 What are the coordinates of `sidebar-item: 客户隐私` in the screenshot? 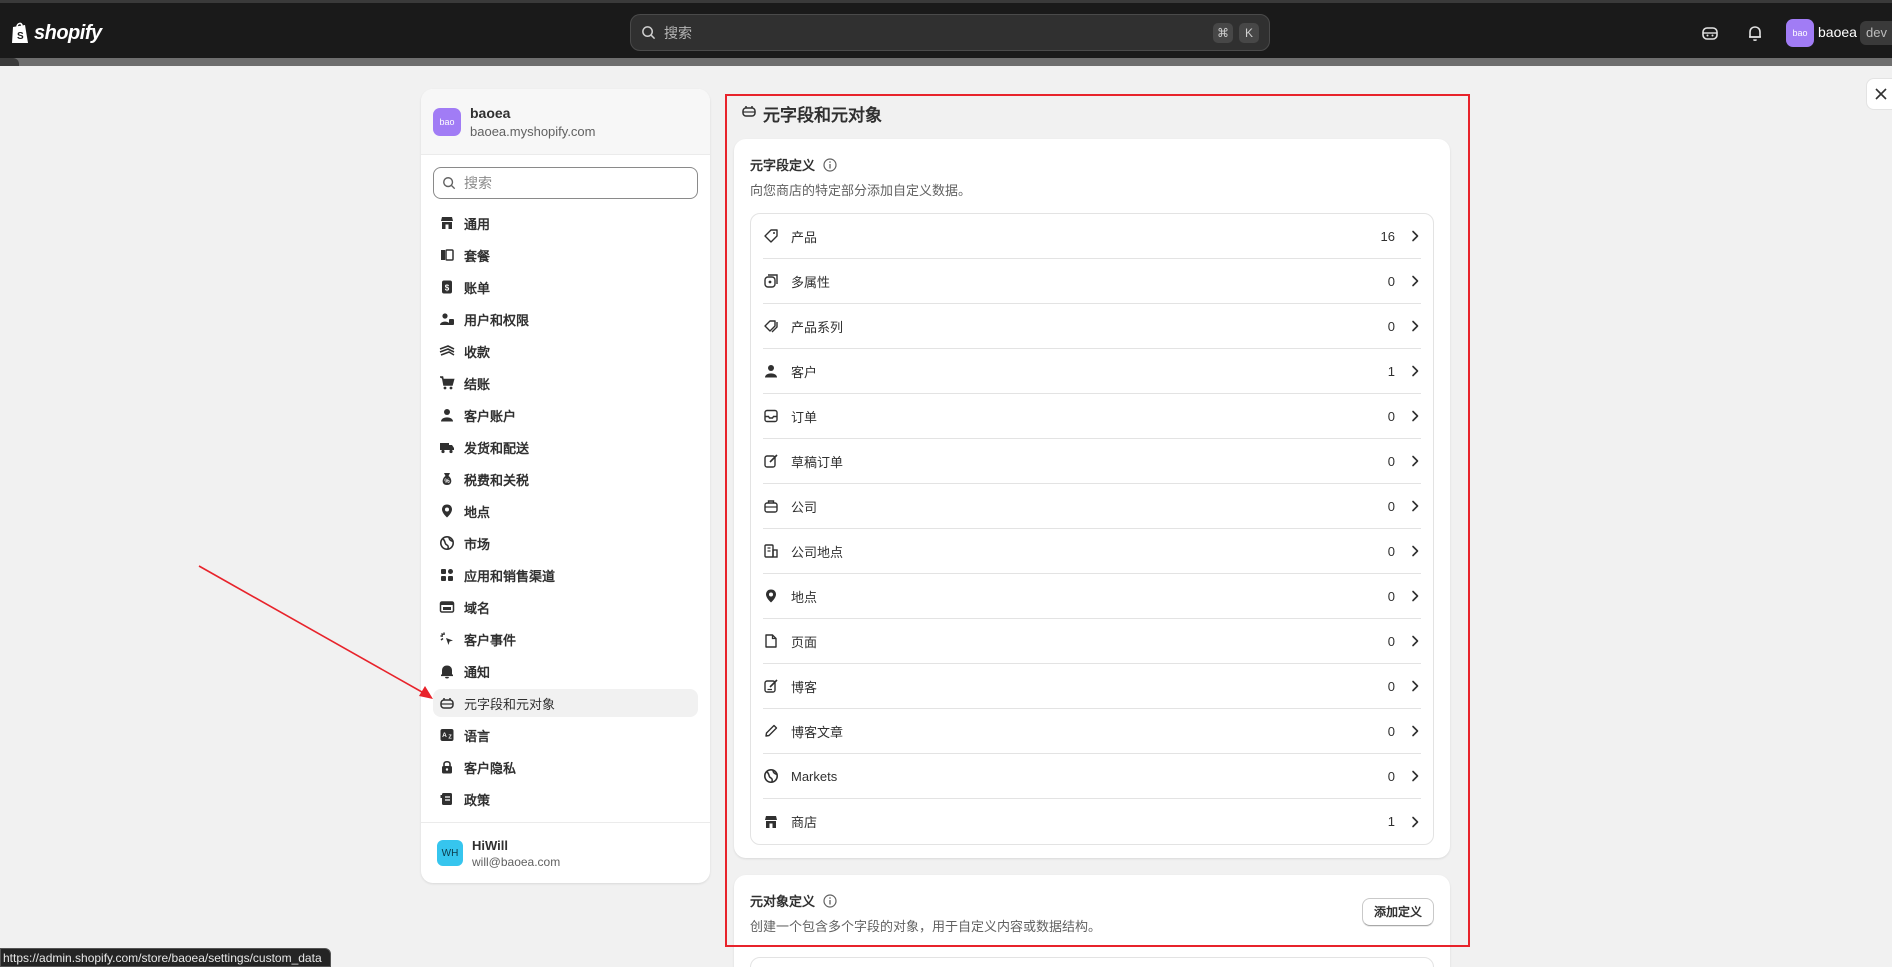 It's located at (565, 767).